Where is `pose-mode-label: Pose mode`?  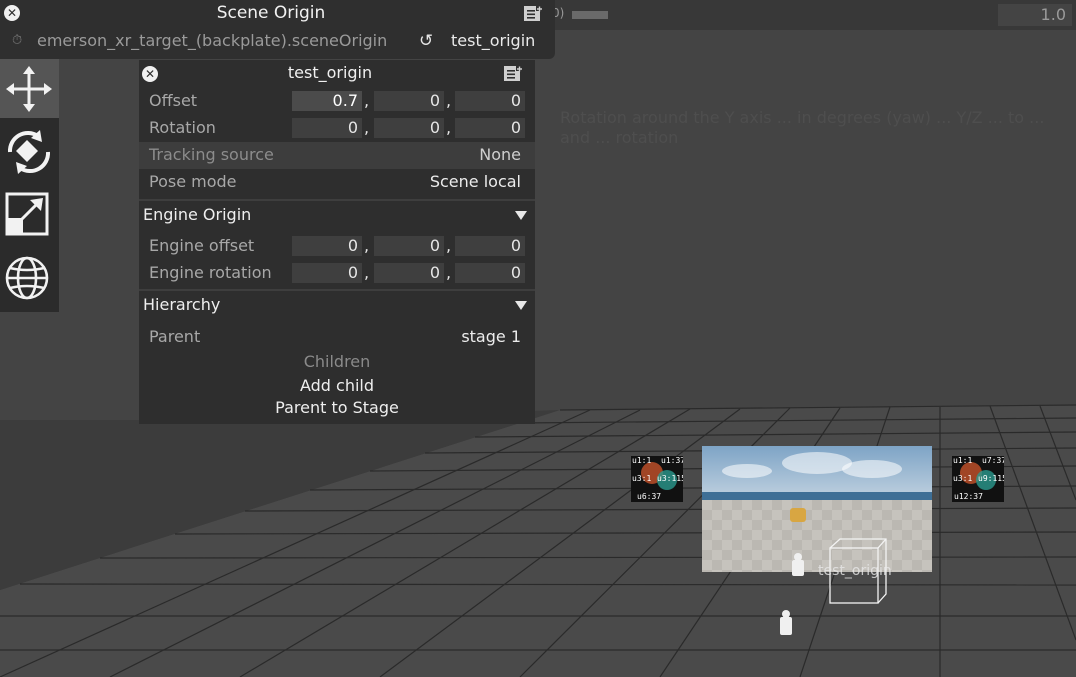
pose-mode-label: Pose mode is located at coordinates (193, 181).